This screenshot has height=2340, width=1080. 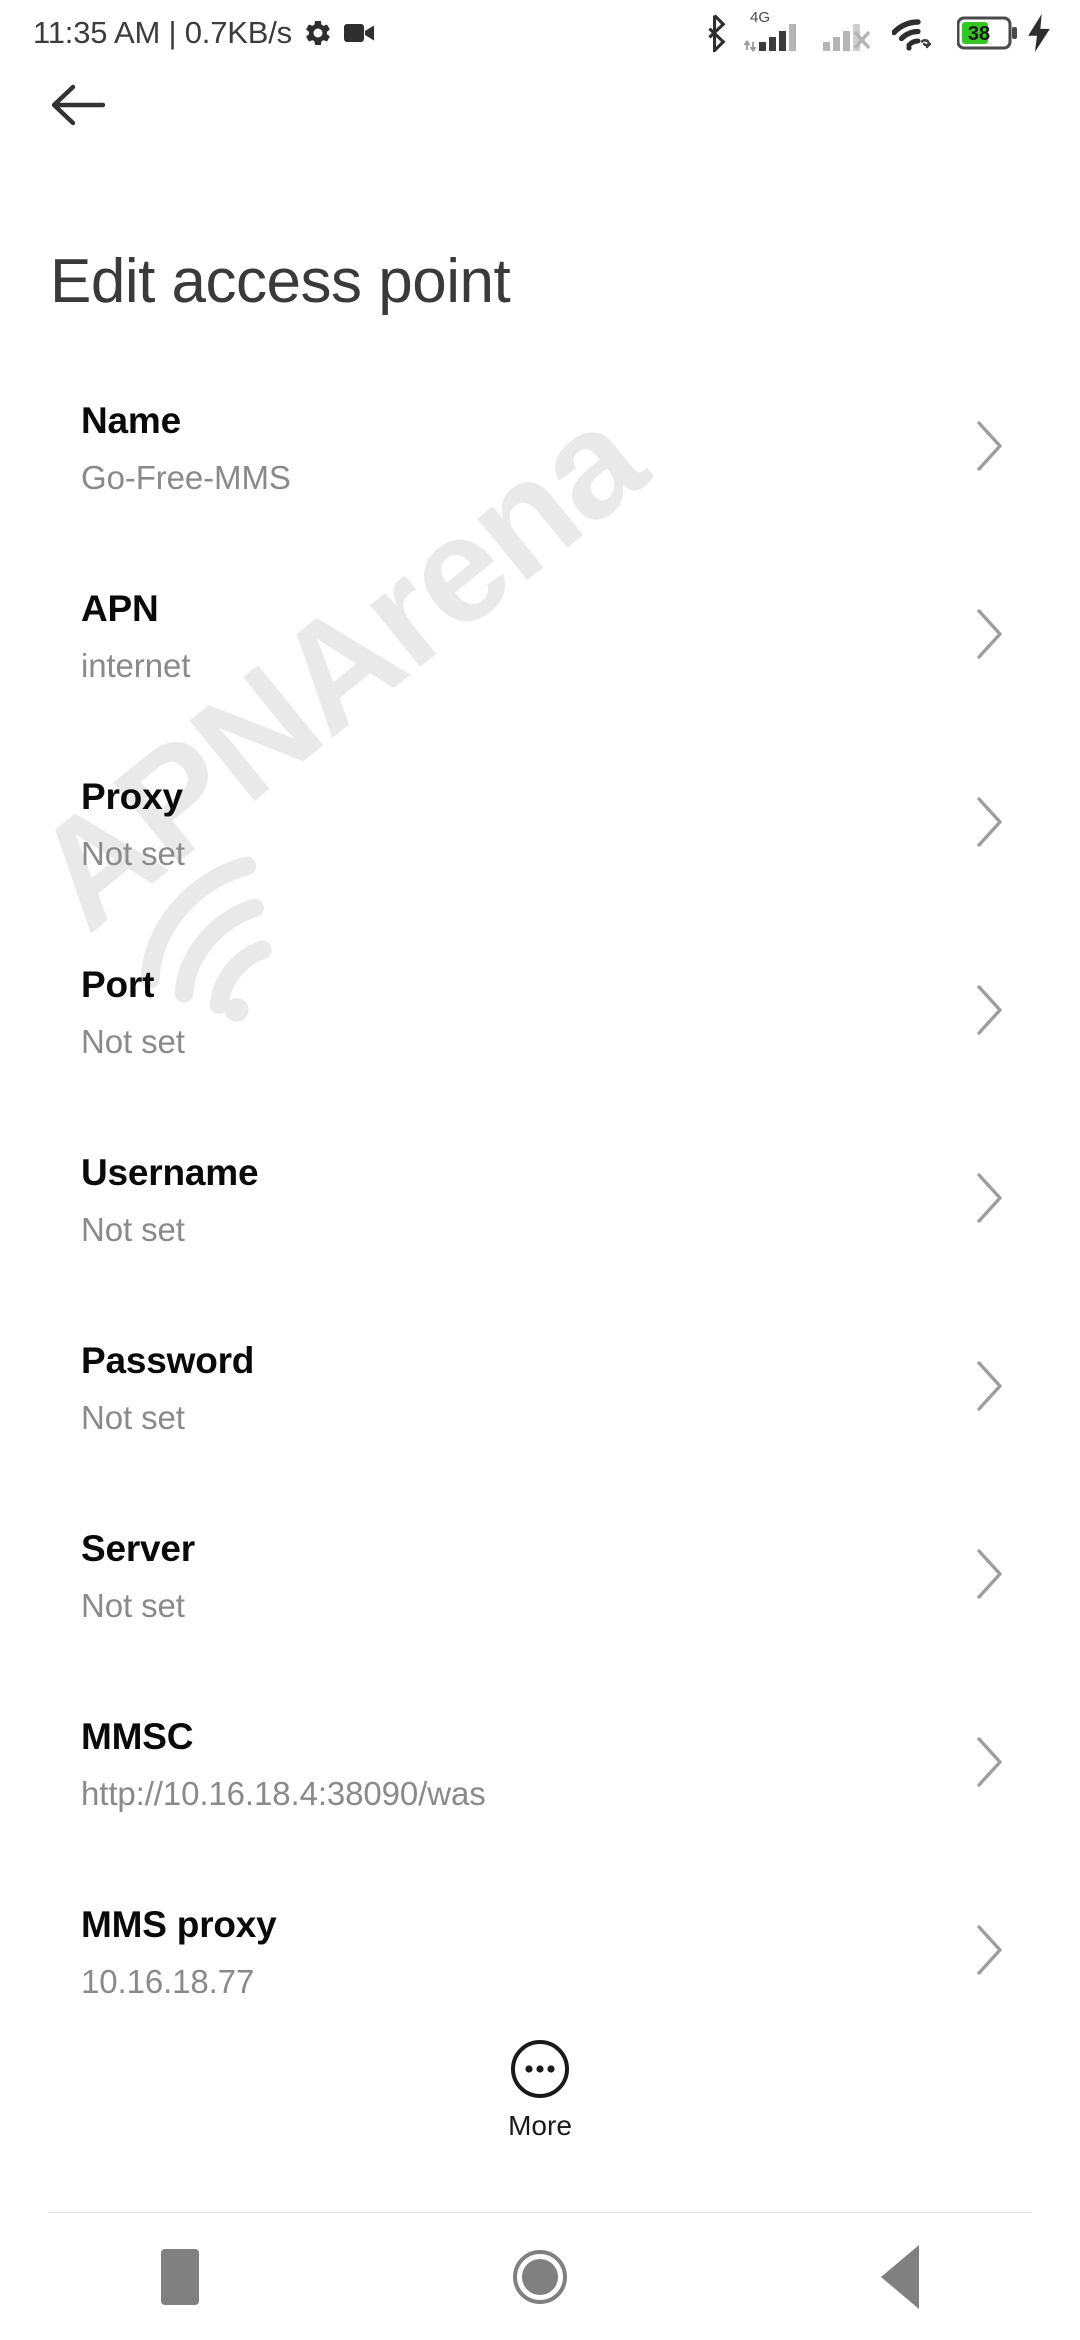 I want to click on status-bar-left: 11:35 AM | 0.7KB/s, so click(x=204, y=33).